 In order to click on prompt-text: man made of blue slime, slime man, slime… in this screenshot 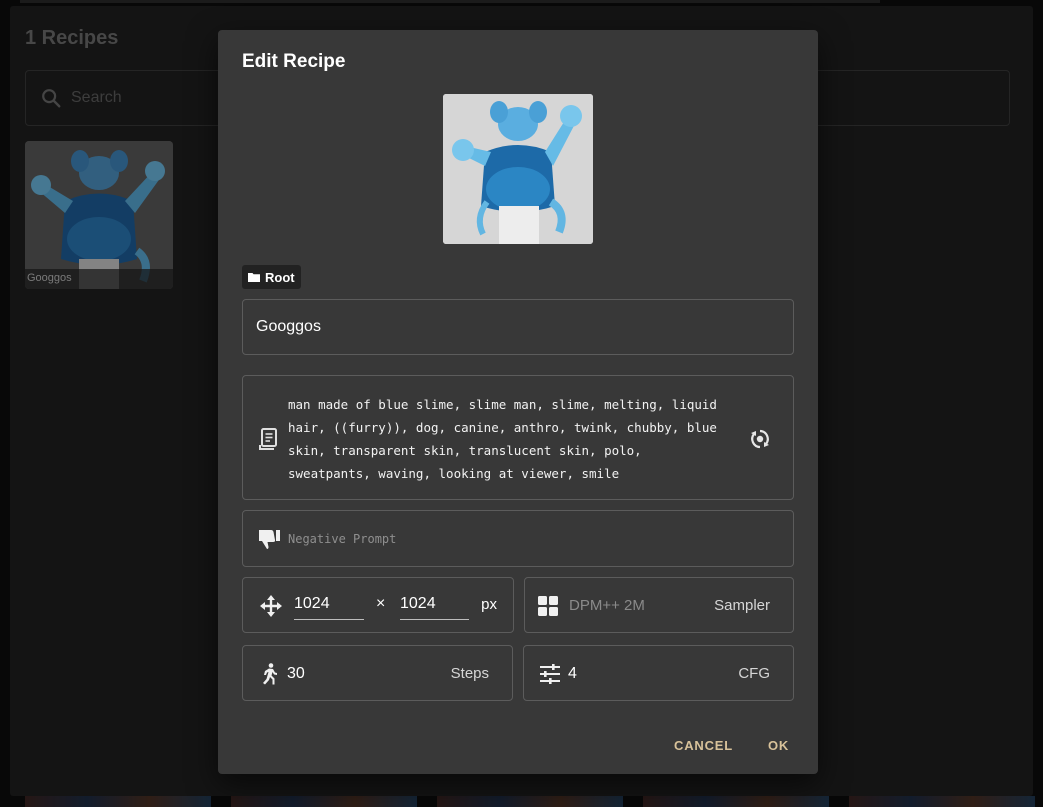, I will do `click(502, 439)`.